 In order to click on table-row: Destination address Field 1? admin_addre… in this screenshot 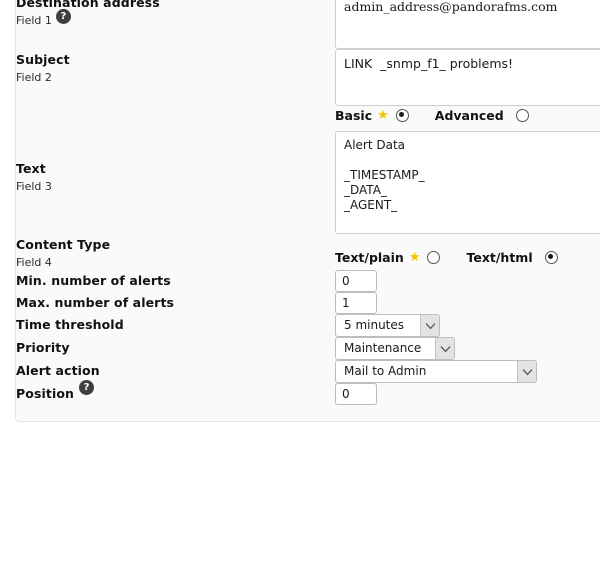, I will do `click(308, 24)`.